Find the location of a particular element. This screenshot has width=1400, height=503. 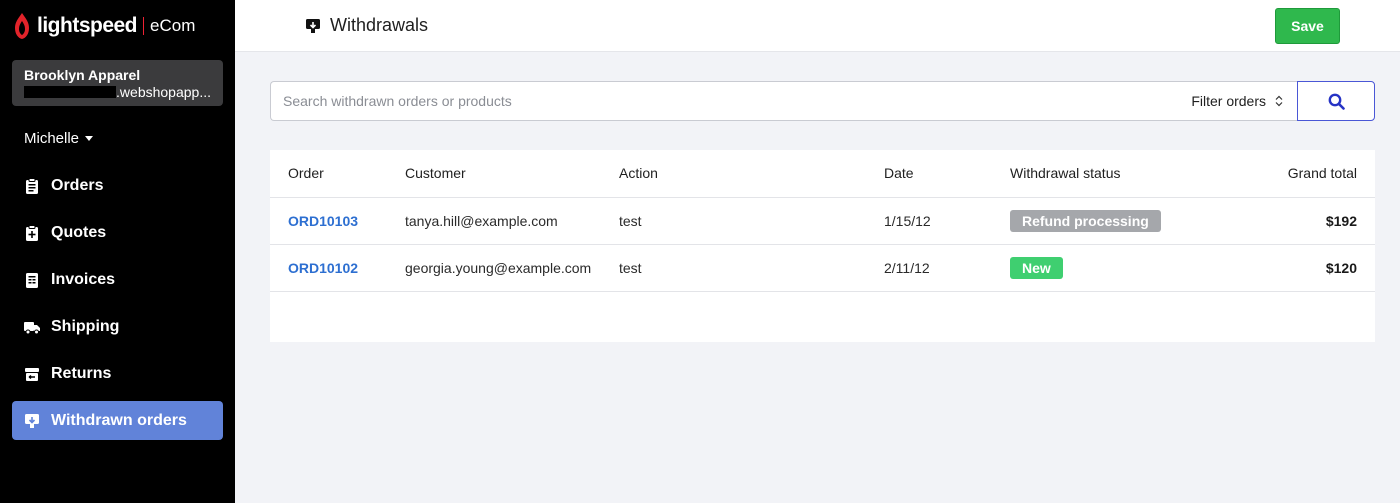

nav-item-shipping: Shipping is located at coordinates (117, 326).